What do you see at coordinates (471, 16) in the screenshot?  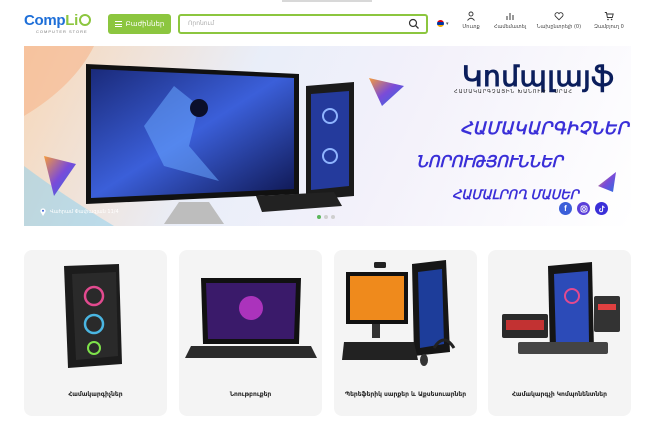 I see `user-icon` at bounding box center [471, 16].